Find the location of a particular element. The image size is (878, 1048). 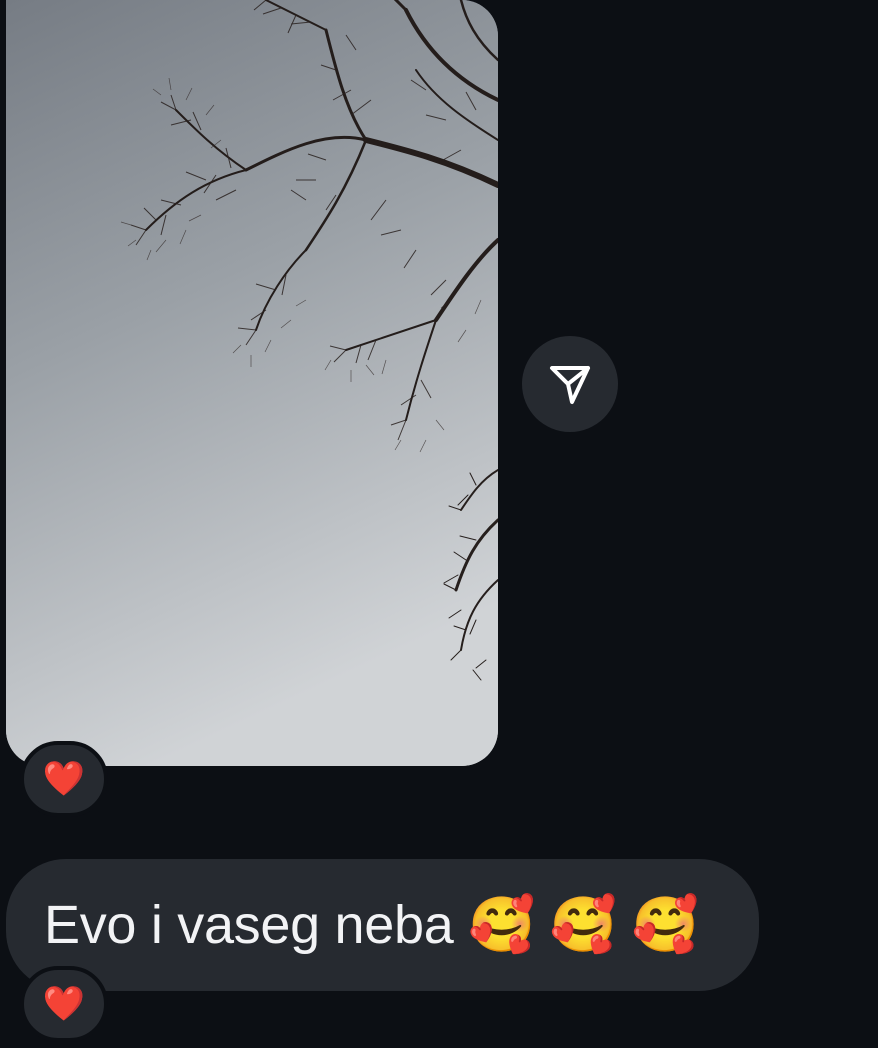

share-button is located at coordinates (570, 384).